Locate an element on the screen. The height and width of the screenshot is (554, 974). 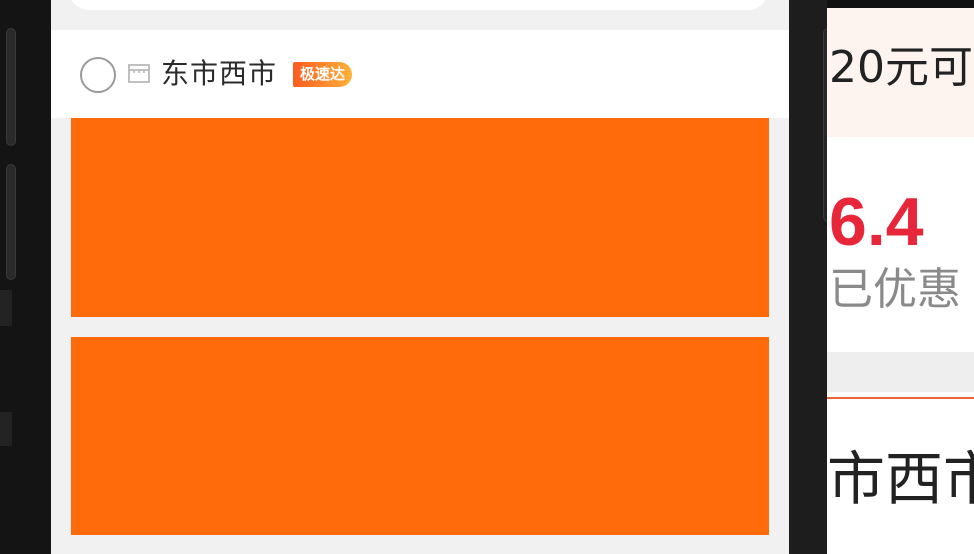
accent-line is located at coordinates (900, 398).